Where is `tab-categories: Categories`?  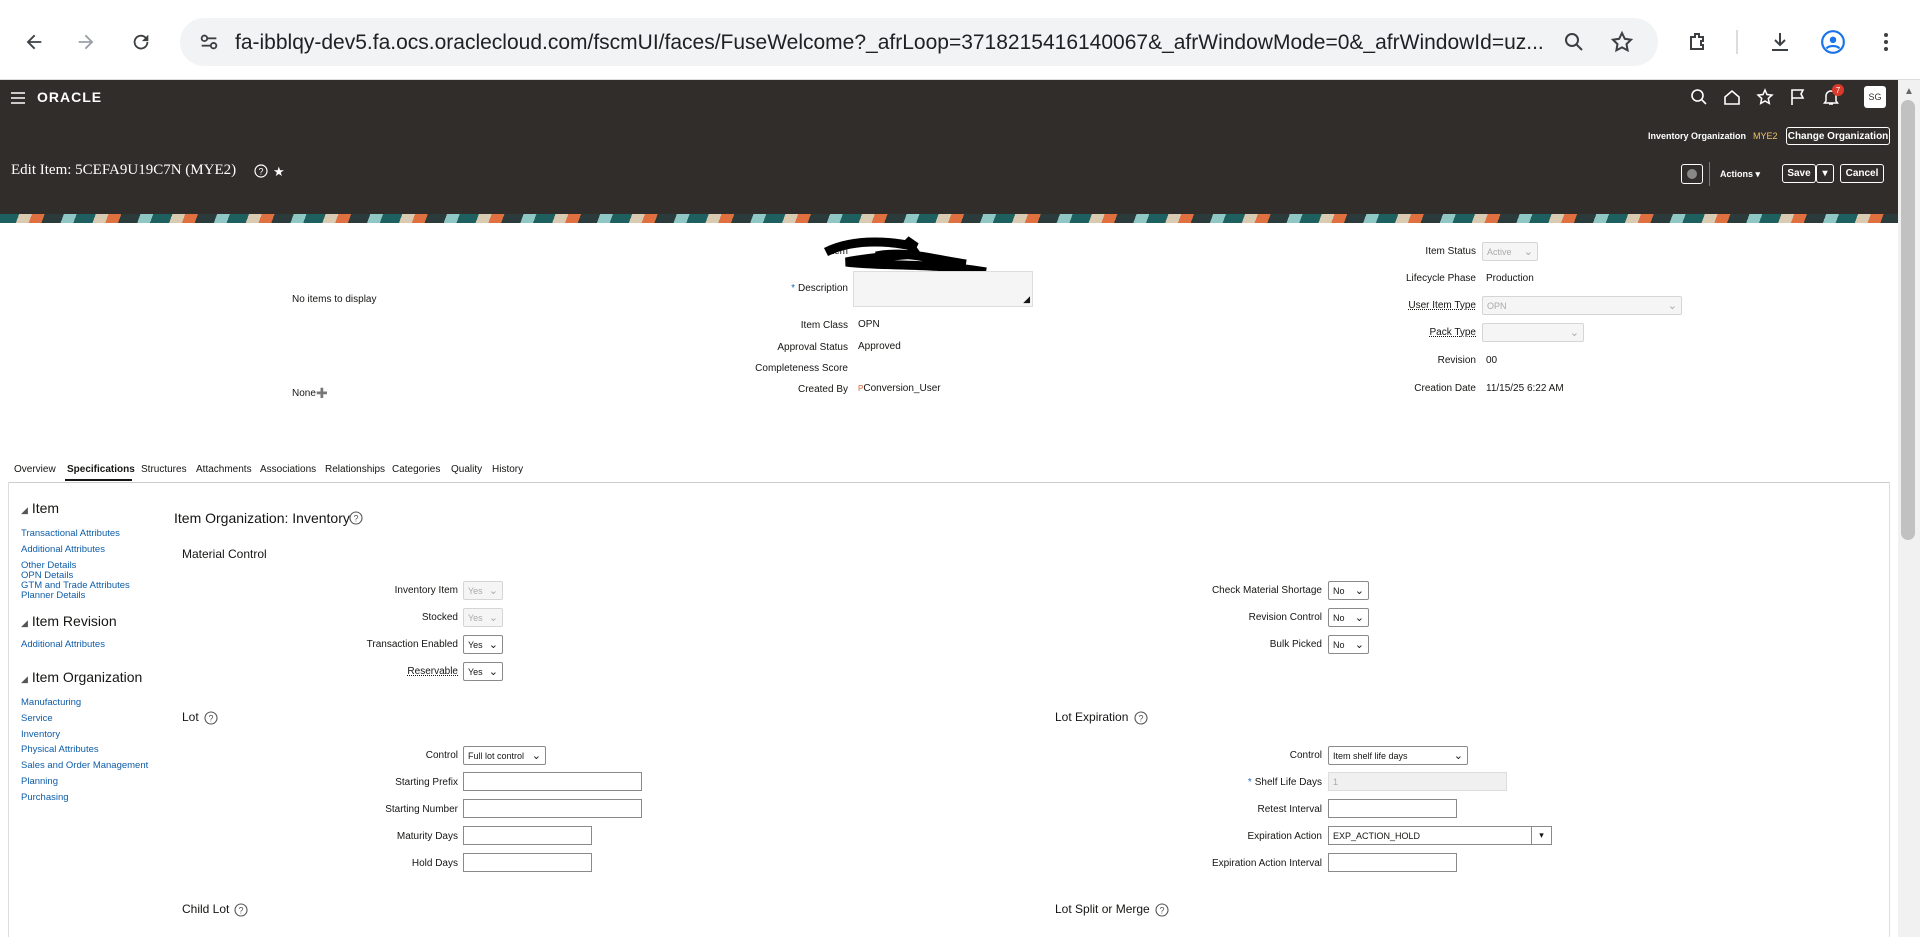
tab-categories: Categories is located at coordinates (416, 469).